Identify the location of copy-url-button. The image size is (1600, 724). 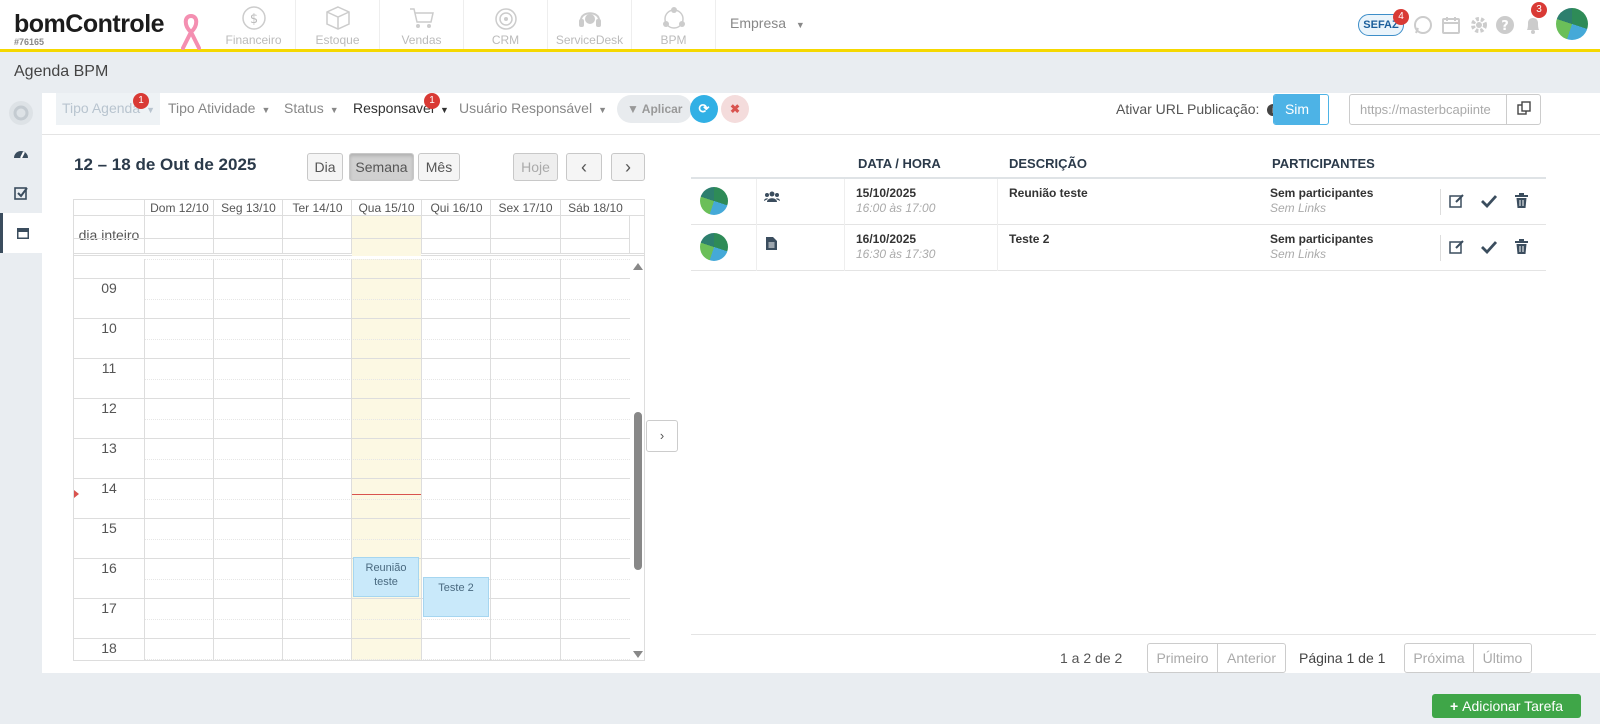
(1524, 109).